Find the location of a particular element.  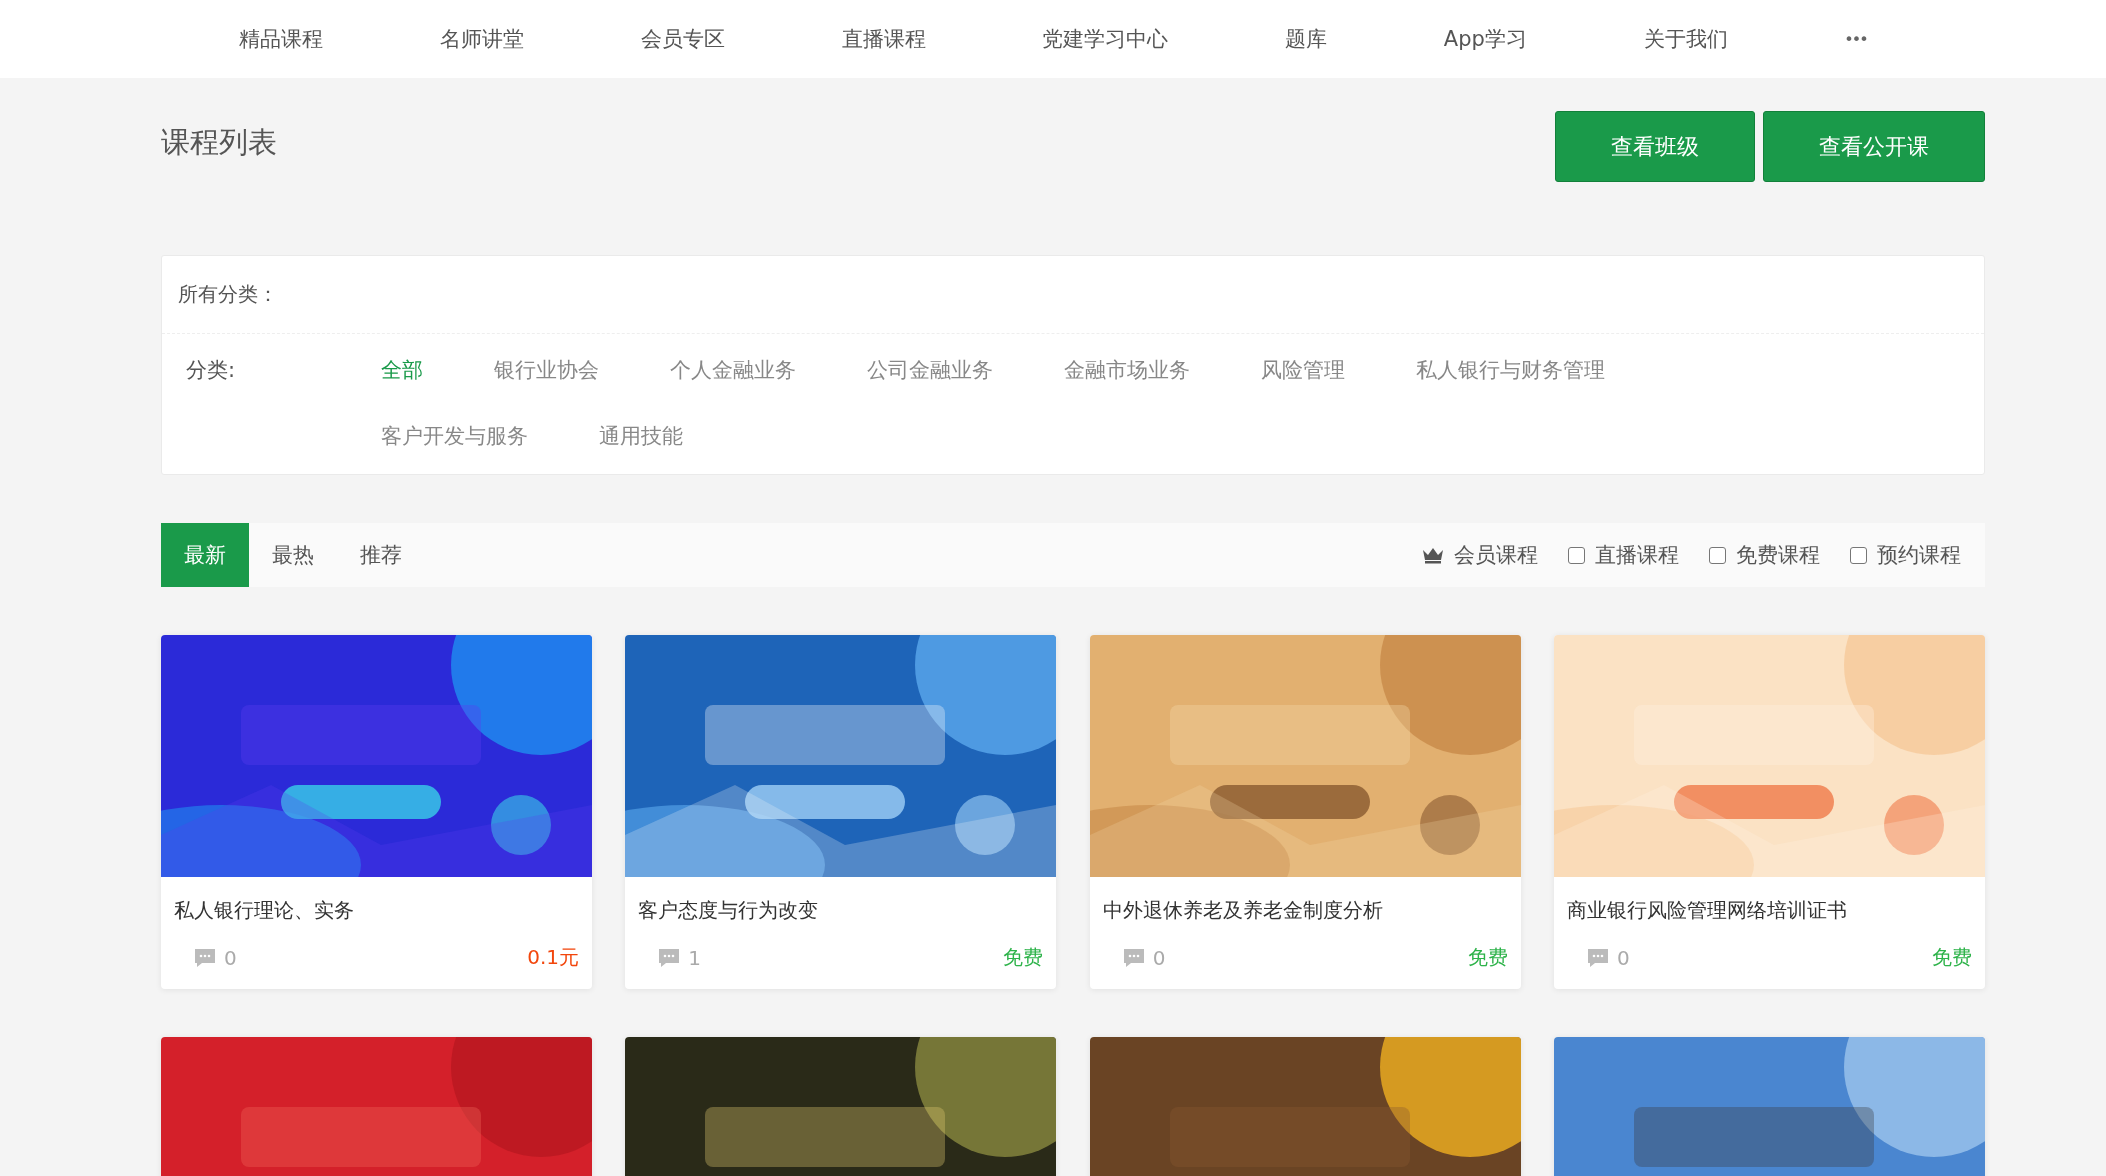

course-title: 商业银行风险管理网络培训证书 is located at coordinates (1707, 910).